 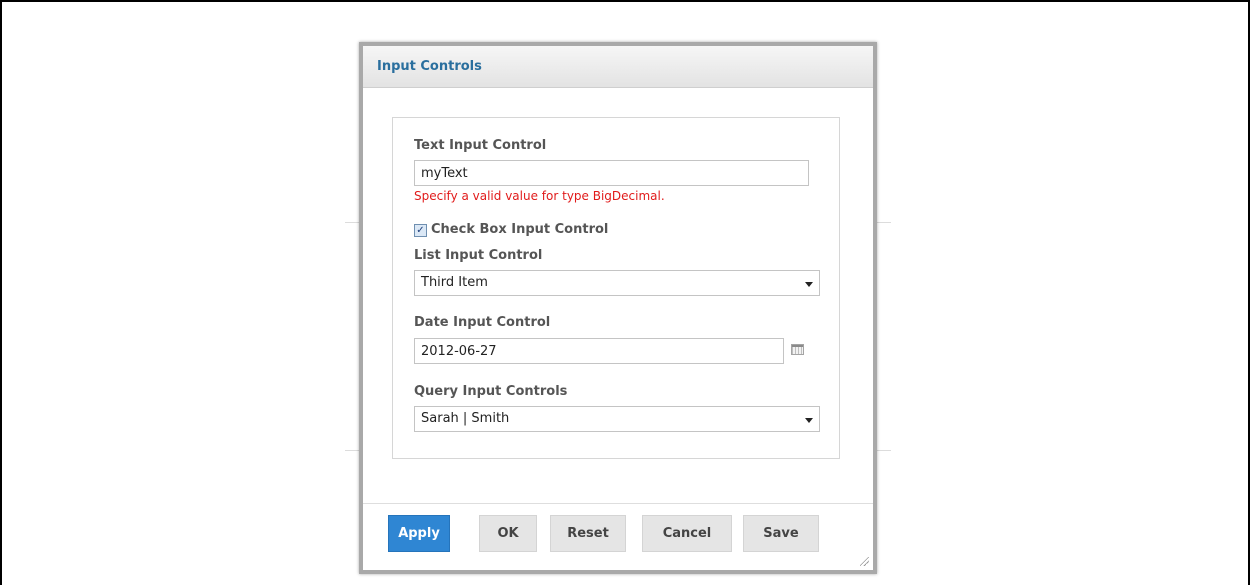 What do you see at coordinates (618, 503) in the screenshot?
I see `footer-divider` at bounding box center [618, 503].